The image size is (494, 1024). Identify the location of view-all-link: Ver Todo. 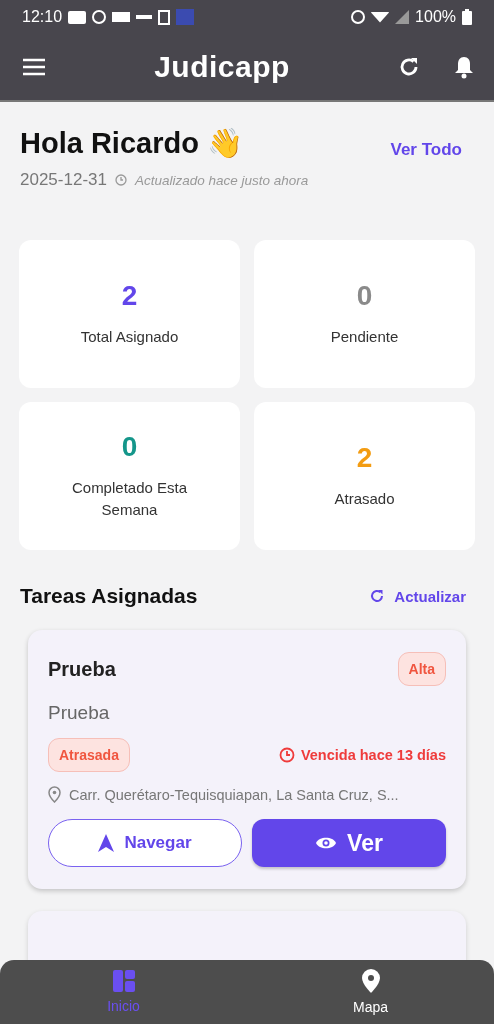
(426, 150).